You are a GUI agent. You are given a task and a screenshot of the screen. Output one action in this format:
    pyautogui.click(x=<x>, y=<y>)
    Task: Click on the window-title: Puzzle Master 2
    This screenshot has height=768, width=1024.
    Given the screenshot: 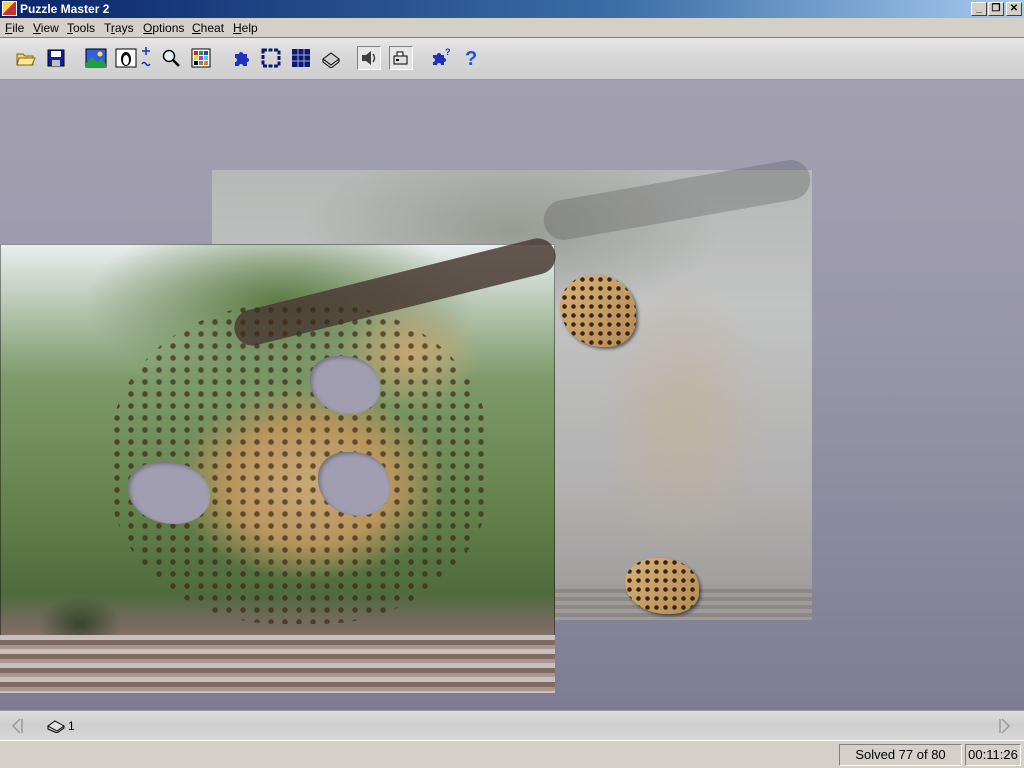 What is the action you would take?
    pyautogui.click(x=65, y=9)
    